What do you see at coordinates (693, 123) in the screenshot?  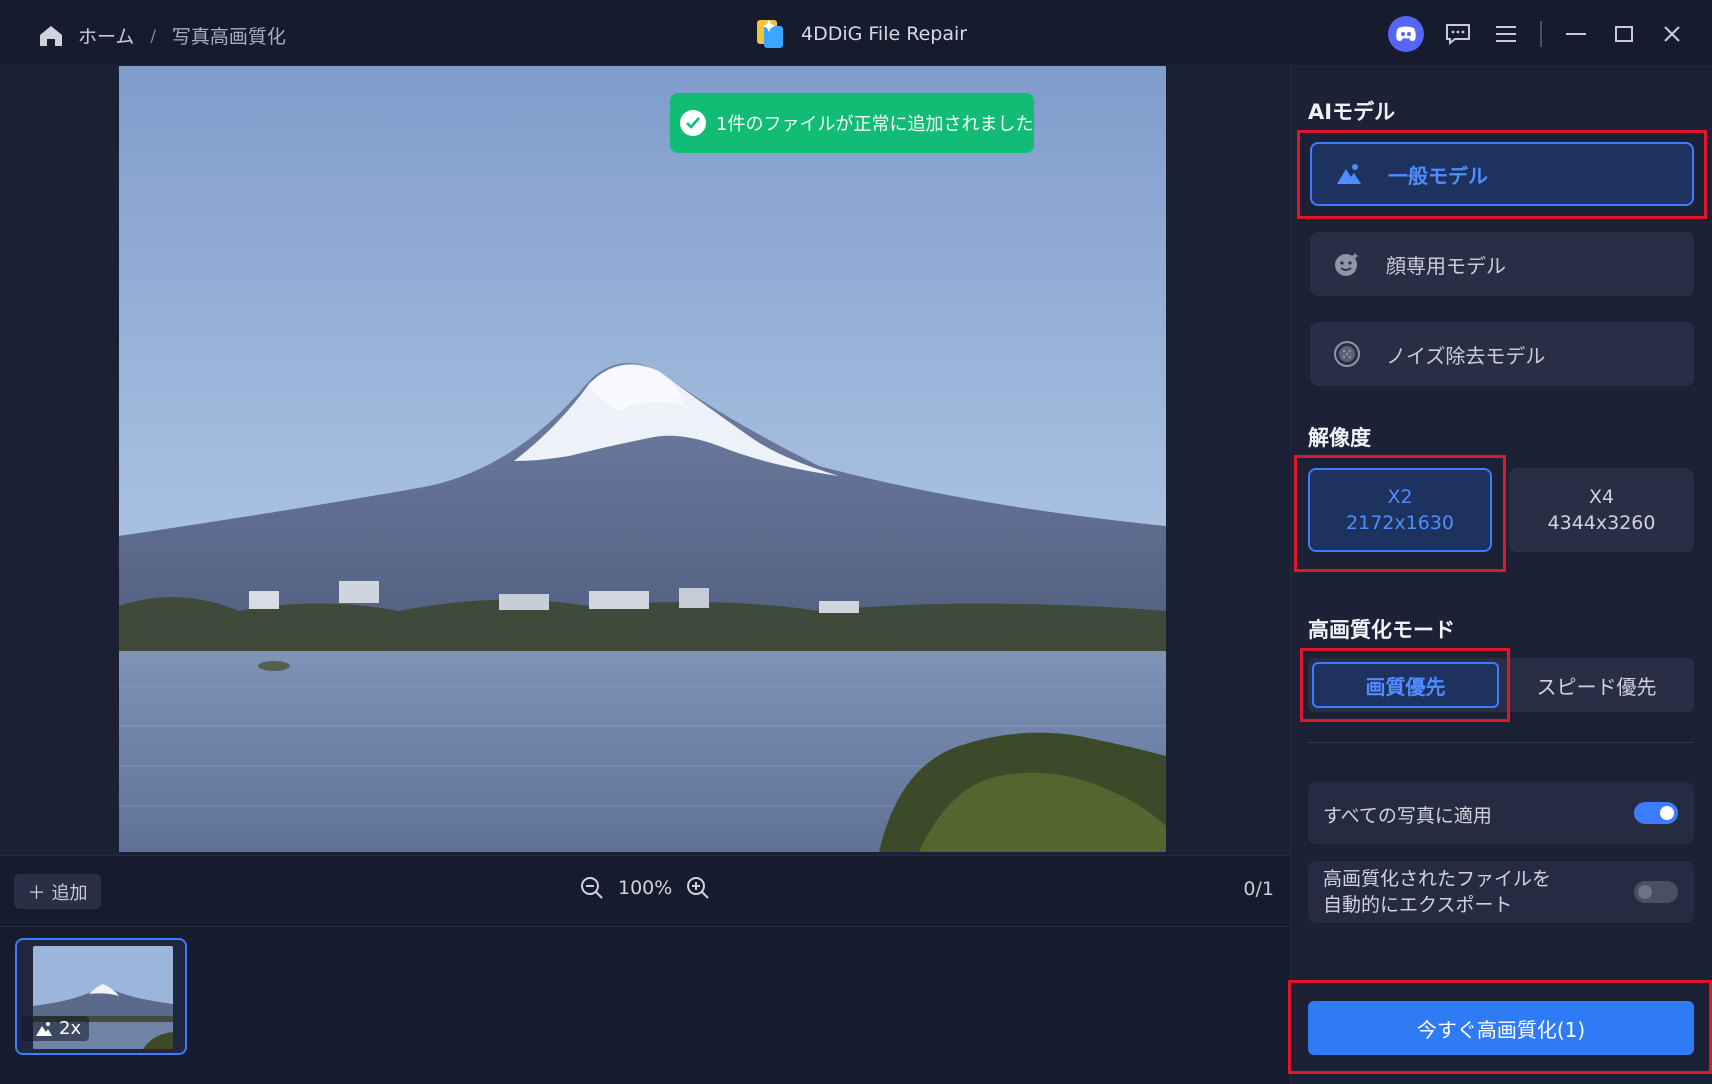 I see `check-circle-icon` at bounding box center [693, 123].